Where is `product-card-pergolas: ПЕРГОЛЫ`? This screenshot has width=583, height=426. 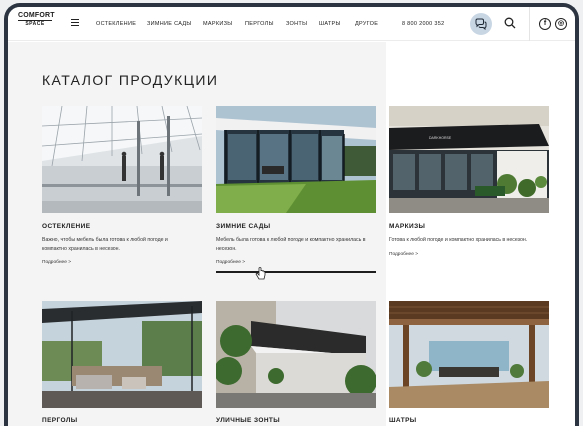 product-card-pergolas: ПЕРГОЛЫ is located at coordinates (122, 362).